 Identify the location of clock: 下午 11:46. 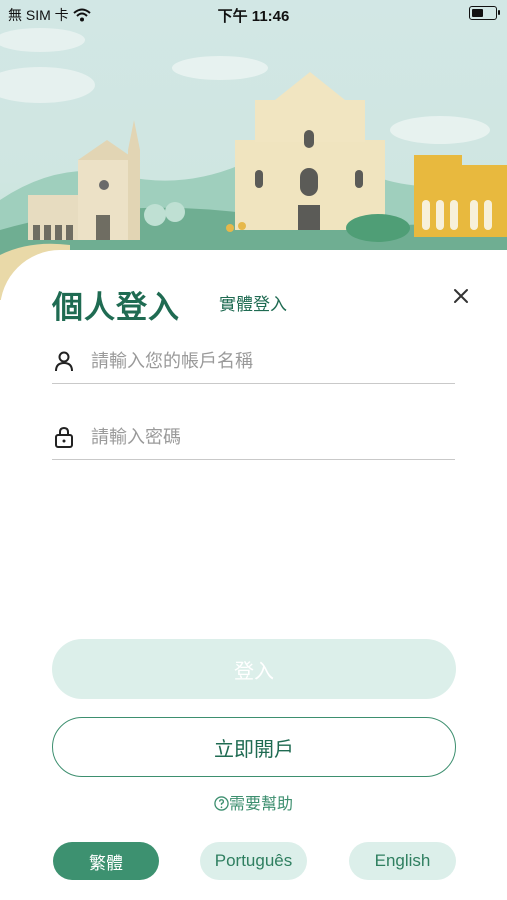
(253, 16).